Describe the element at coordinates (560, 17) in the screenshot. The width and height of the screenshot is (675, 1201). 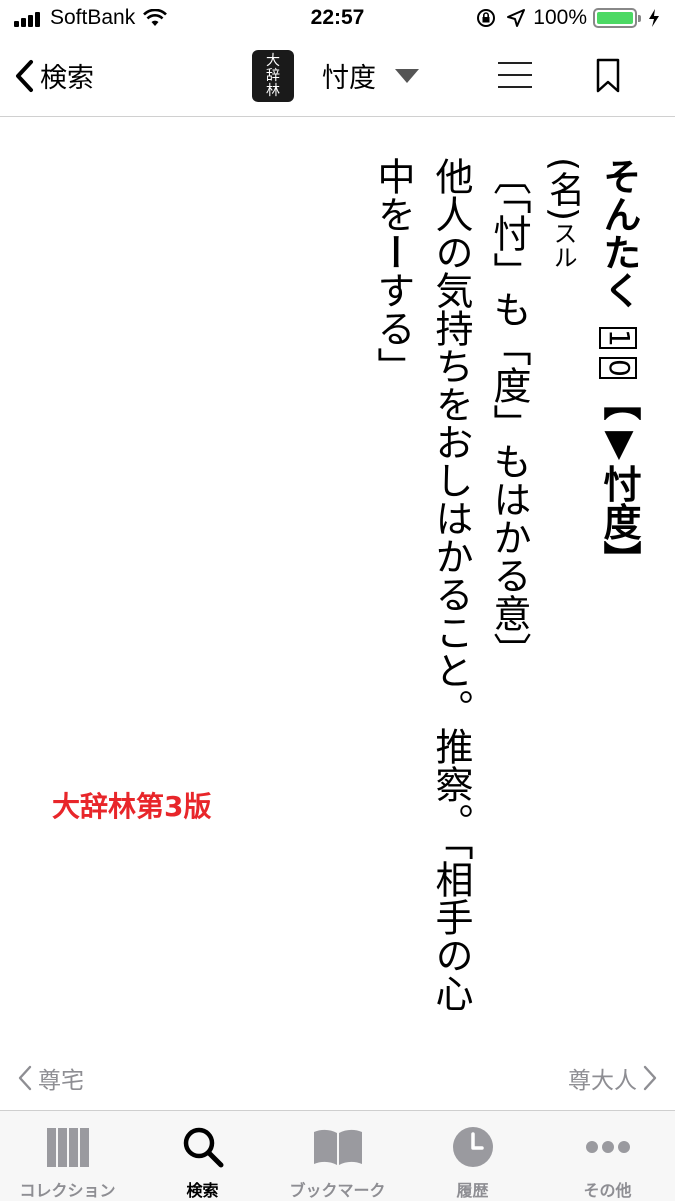
I see `battery-percent: 100%` at that location.